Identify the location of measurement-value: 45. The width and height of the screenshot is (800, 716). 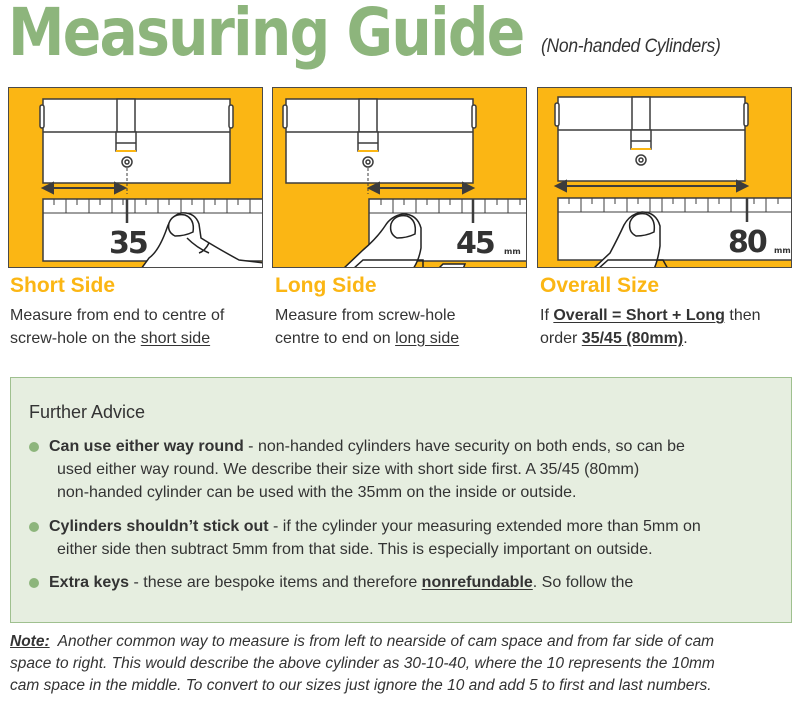
(475, 243).